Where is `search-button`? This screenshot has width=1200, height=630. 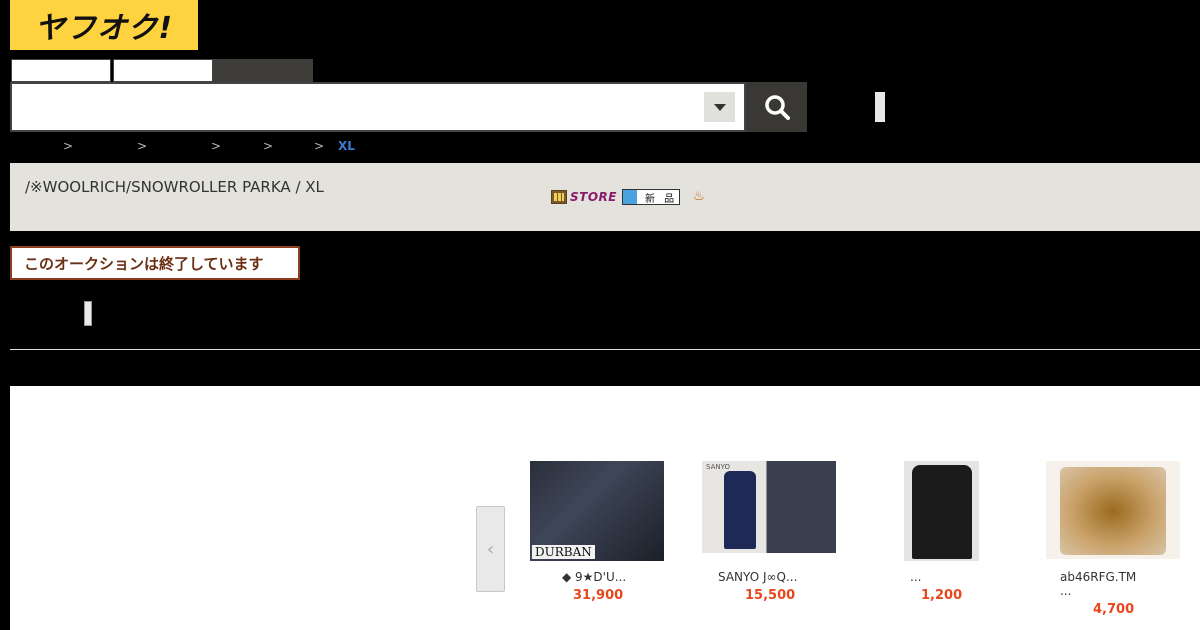 search-button is located at coordinates (776, 107).